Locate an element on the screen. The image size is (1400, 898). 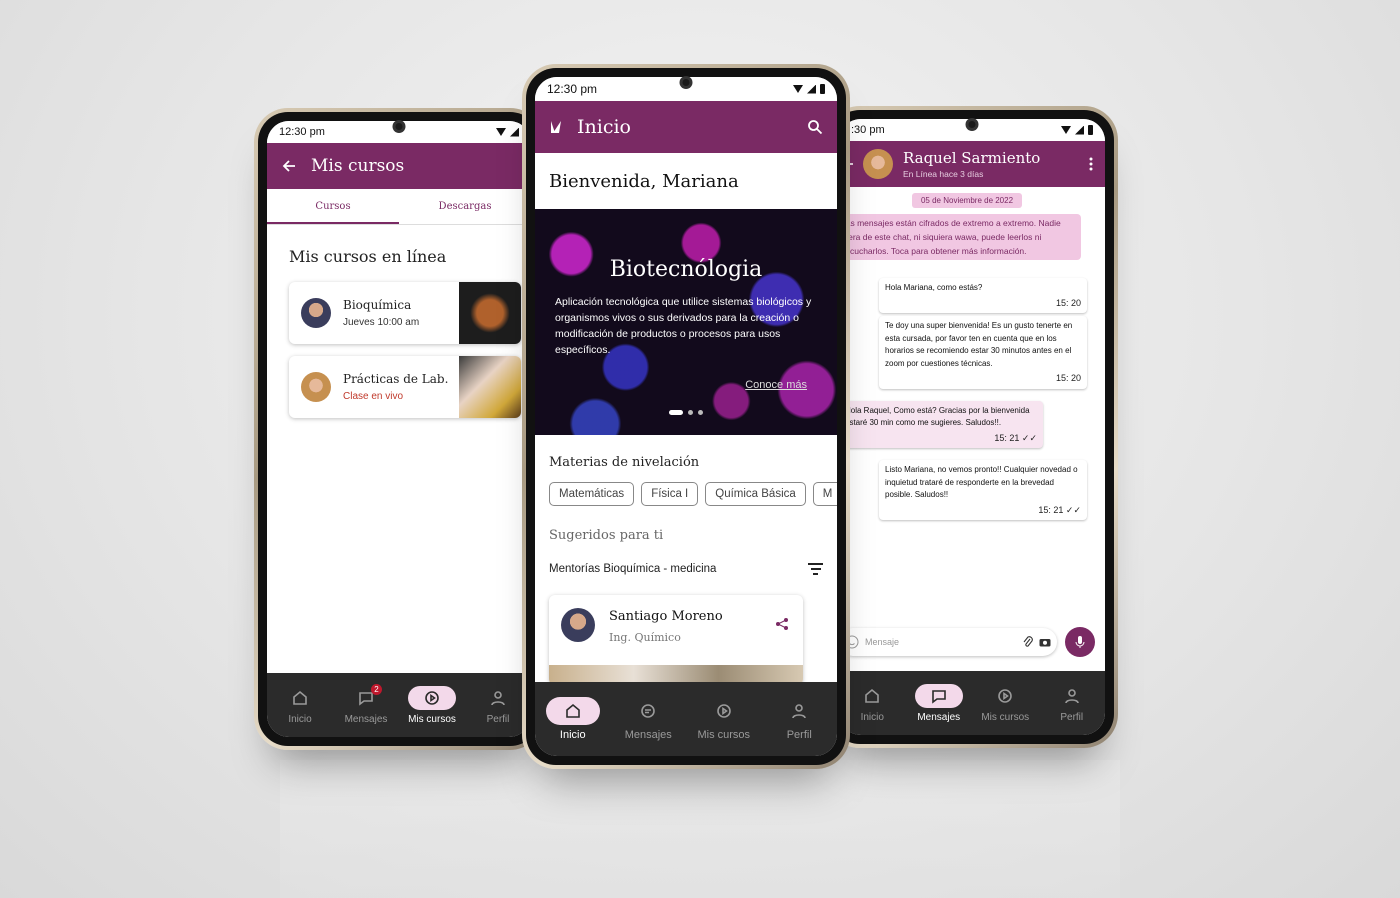
profile-icon is located at coordinates (1071, 695).